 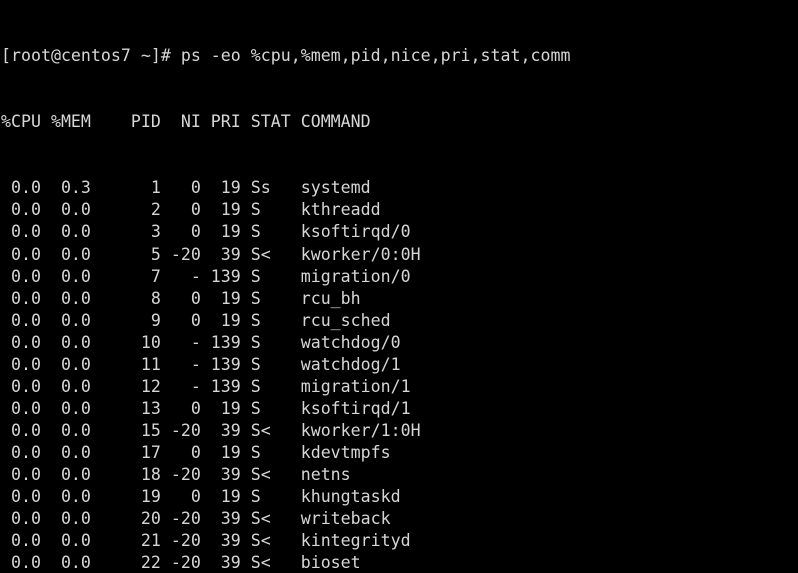 I want to click on process-row: 0.0 0.0 11 - 139 S watchdog/1, so click(x=201, y=364).